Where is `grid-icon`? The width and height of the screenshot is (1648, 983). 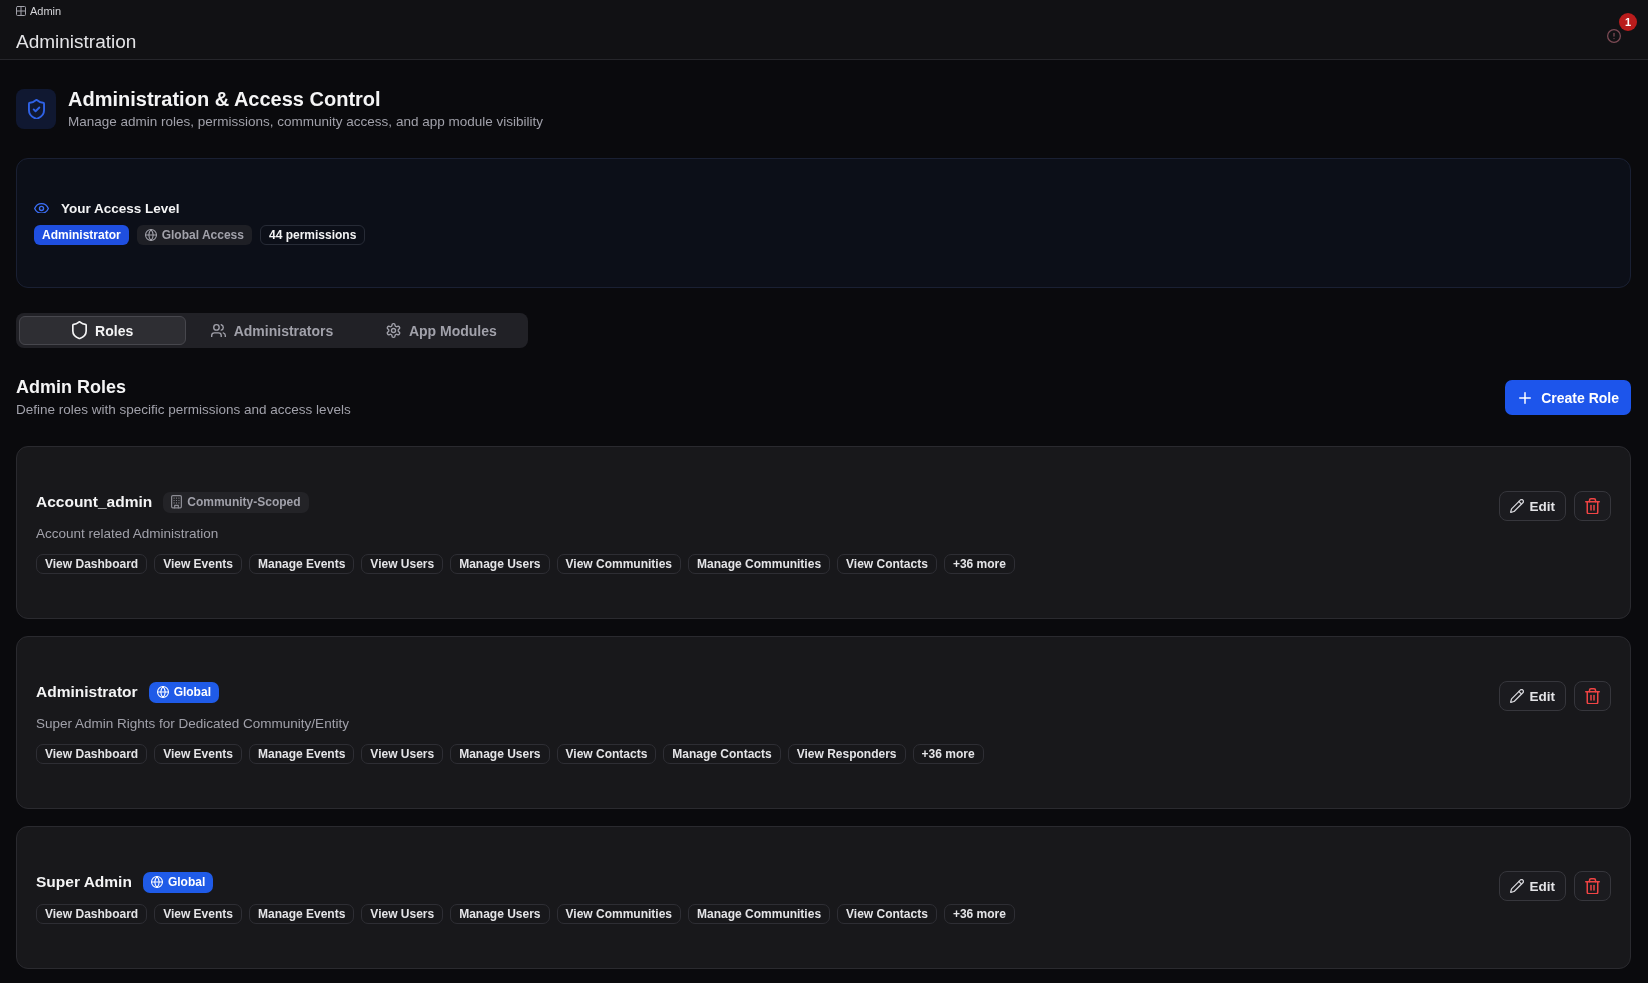
grid-icon is located at coordinates (21, 11).